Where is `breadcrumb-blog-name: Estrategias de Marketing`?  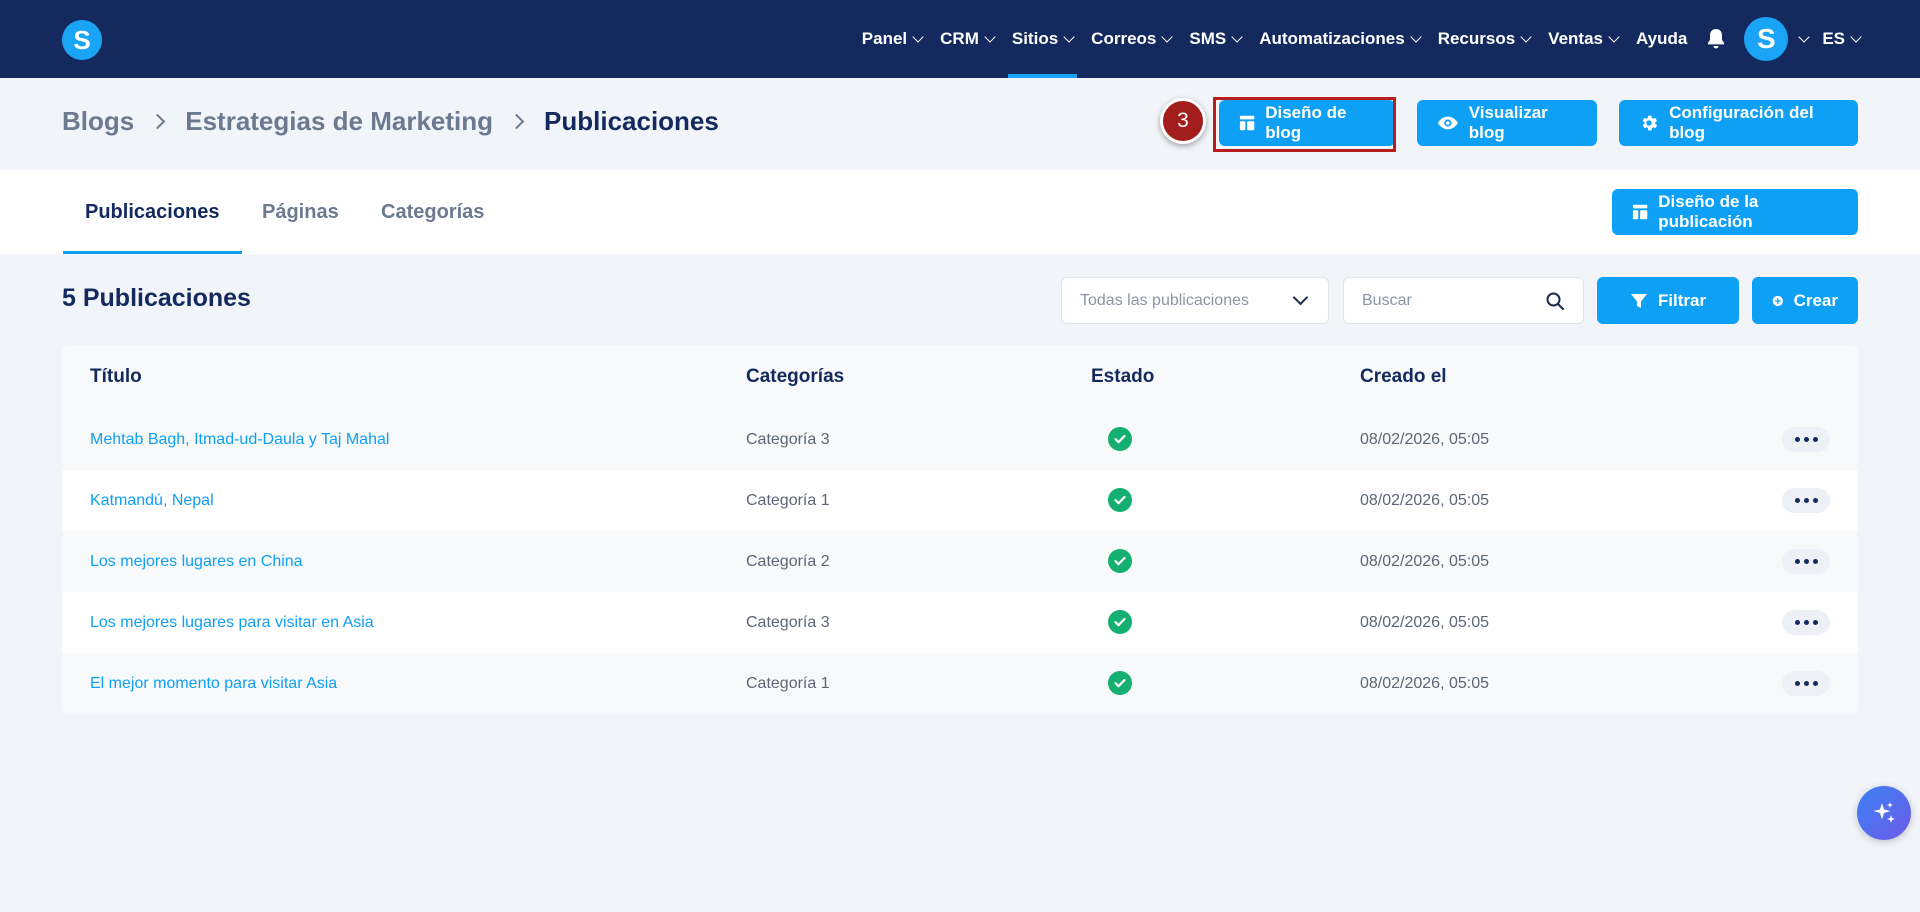
breadcrumb-blog-name: Estrategias de Marketing is located at coordinates (339, 121).